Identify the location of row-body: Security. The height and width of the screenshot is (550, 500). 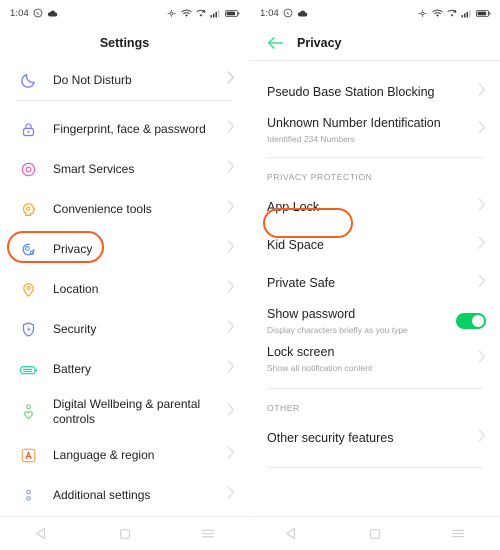
(137, 329).